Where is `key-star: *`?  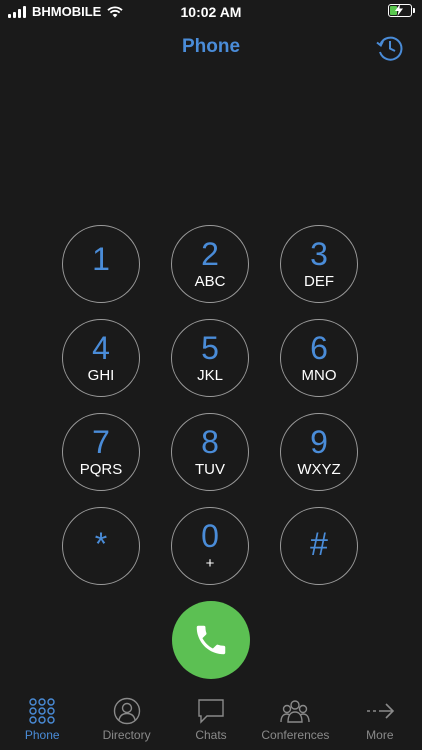 key-star: * is located at coordinates (101, 546).